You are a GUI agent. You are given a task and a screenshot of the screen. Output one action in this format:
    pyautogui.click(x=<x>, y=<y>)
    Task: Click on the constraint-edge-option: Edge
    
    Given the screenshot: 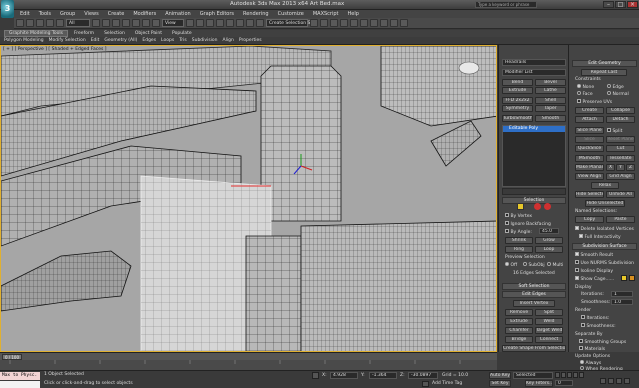 What is the action you would take?
    pyautogui.click(x=615, y=87)
    